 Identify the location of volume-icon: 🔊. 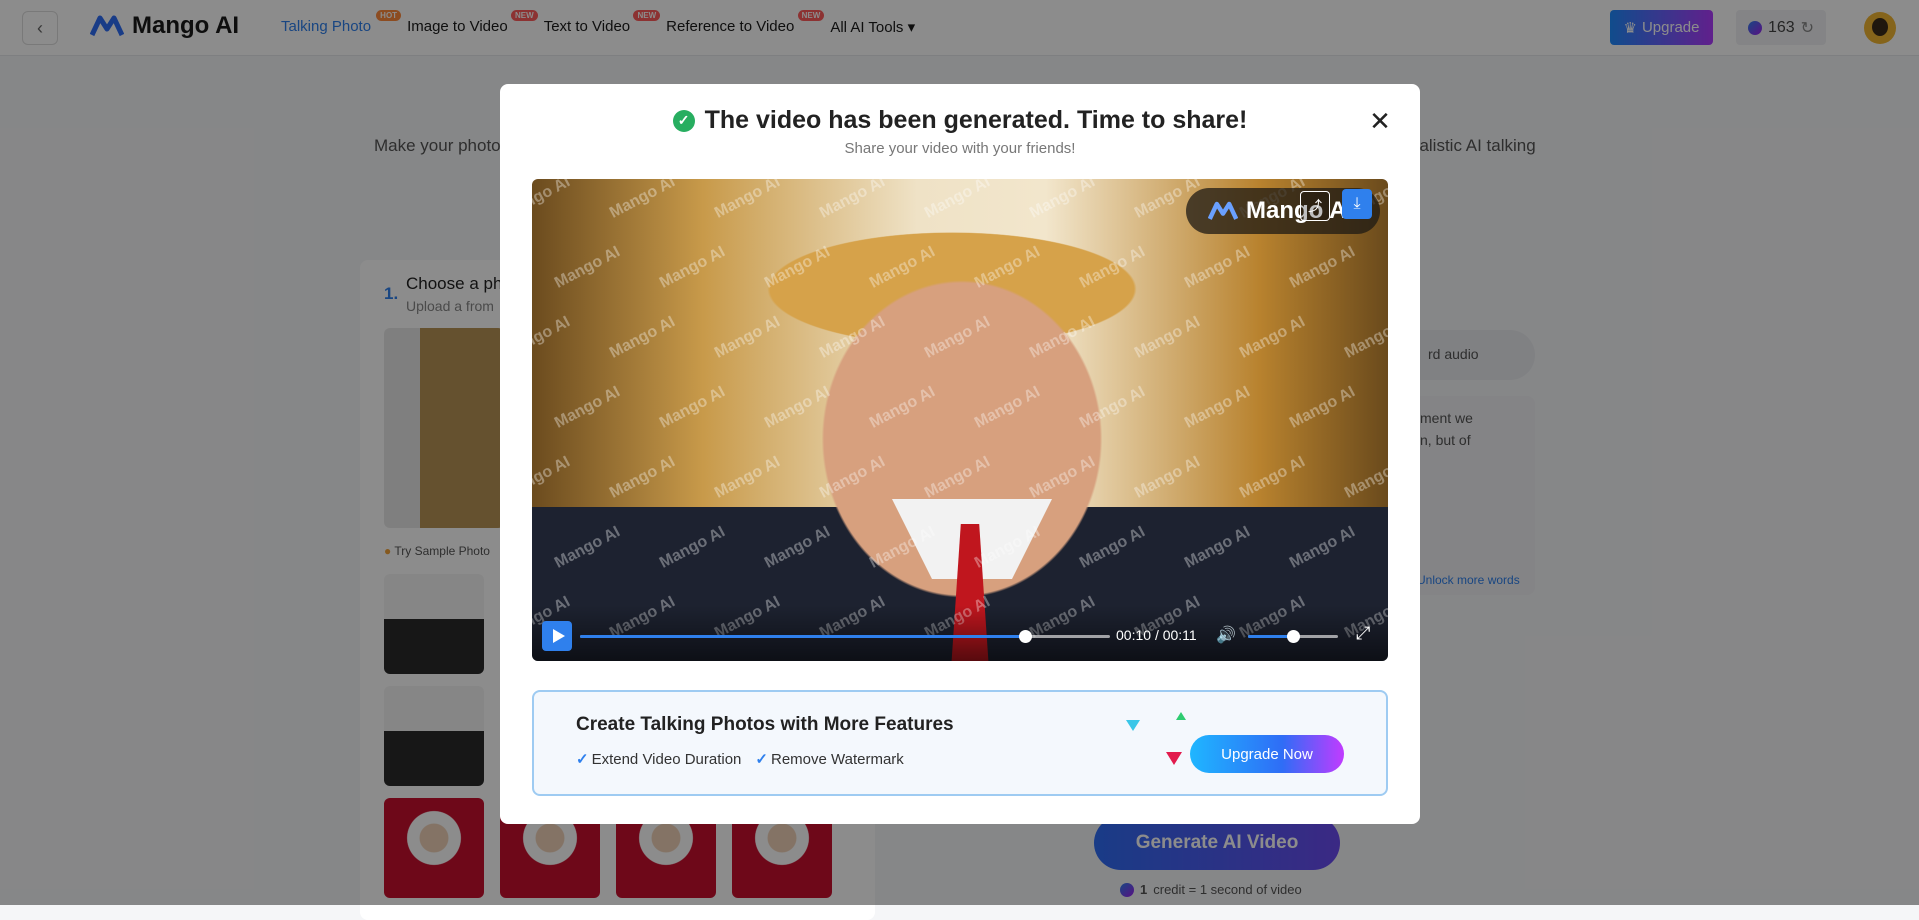
(1226, 635).